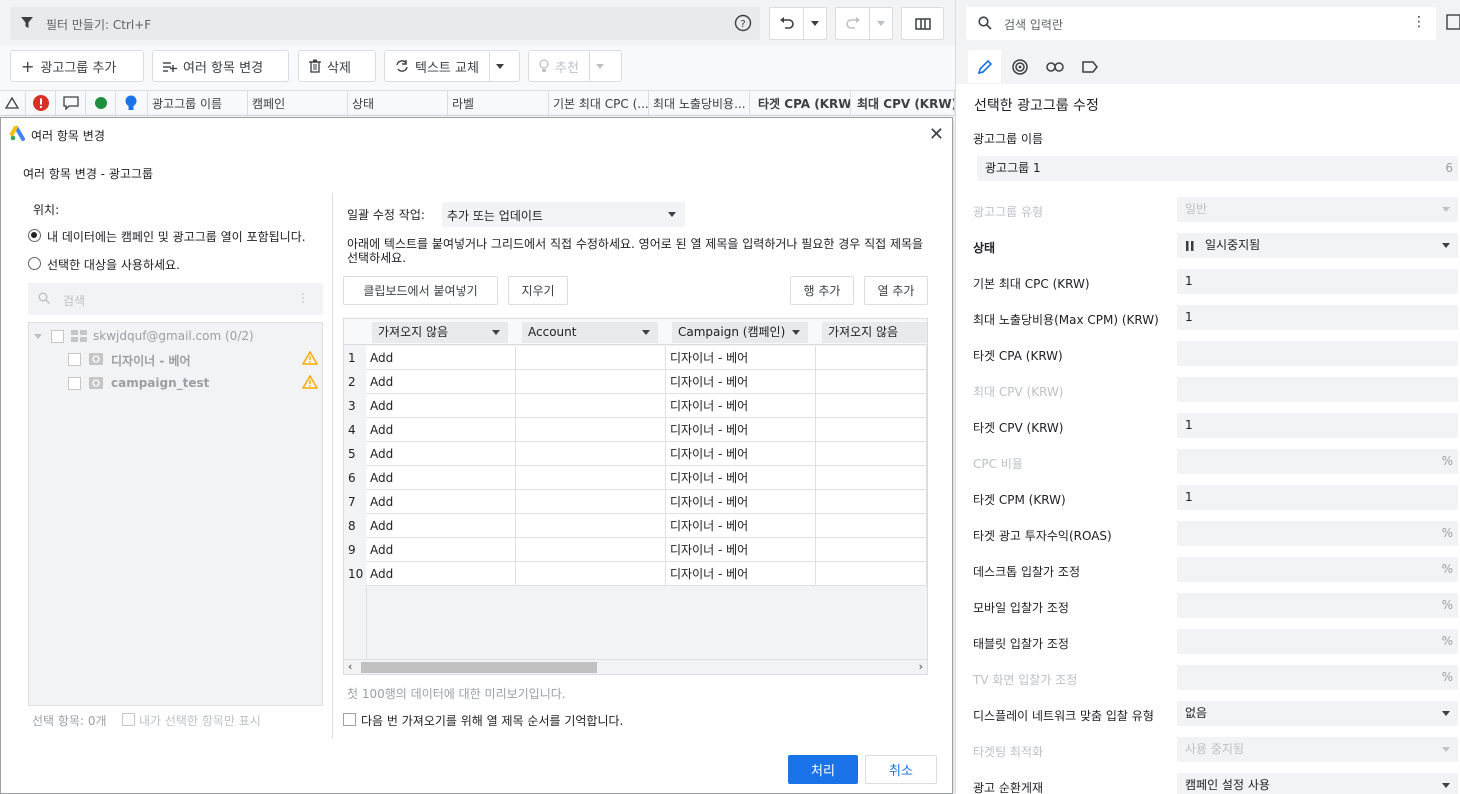  I want to click on bulb-icon, so click(132, 103).